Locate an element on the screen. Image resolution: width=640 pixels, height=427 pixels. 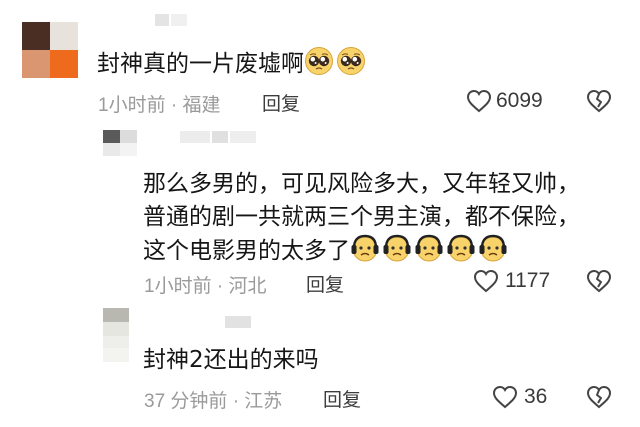
like-count: 36 is located at coordinates (536, 396).